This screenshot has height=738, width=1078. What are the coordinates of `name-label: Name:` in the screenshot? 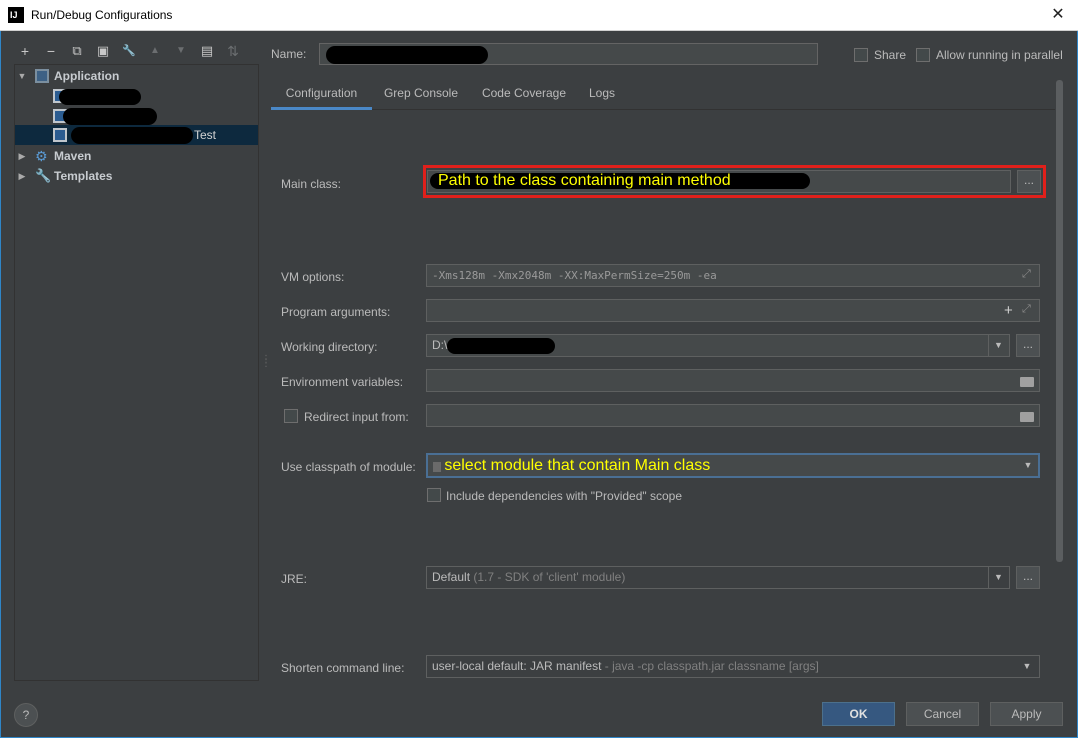 It's located at (289, 54).